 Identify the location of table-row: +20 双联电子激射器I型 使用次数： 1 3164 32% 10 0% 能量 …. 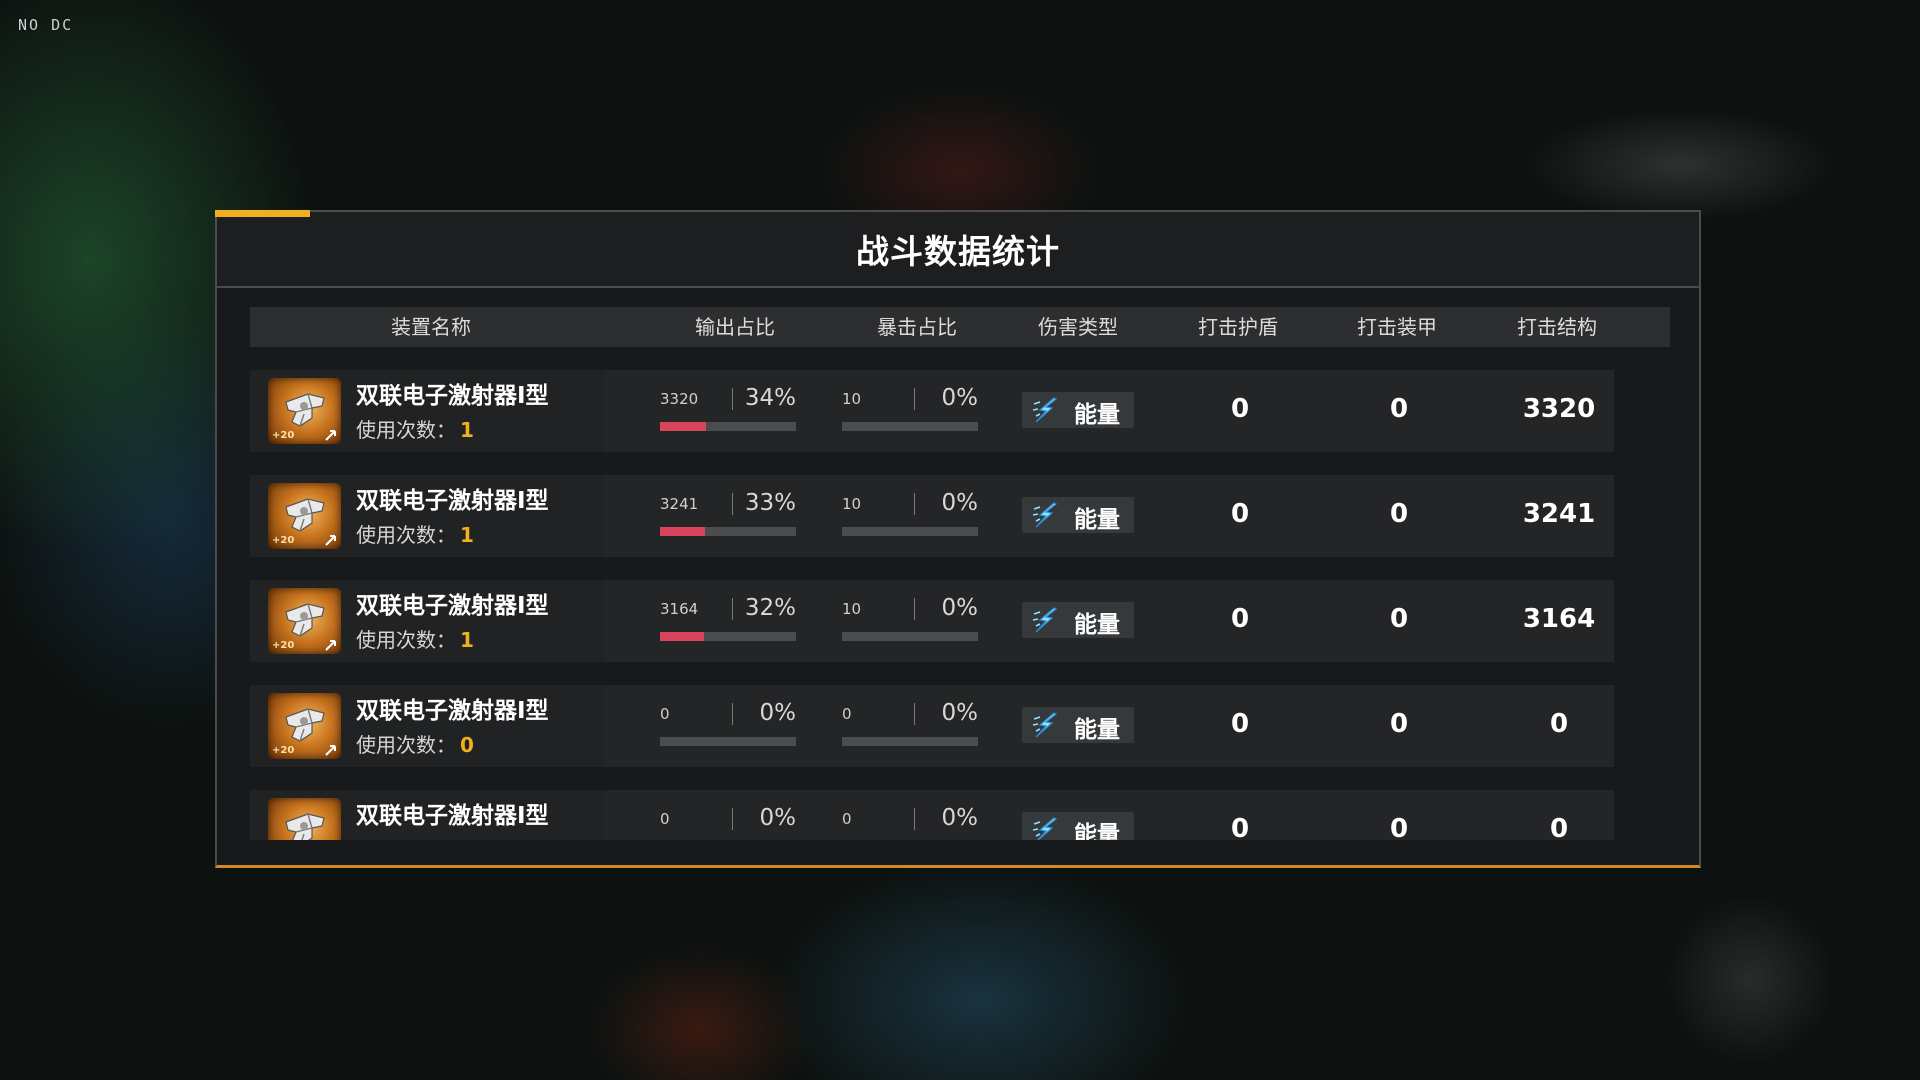
(932, 621).